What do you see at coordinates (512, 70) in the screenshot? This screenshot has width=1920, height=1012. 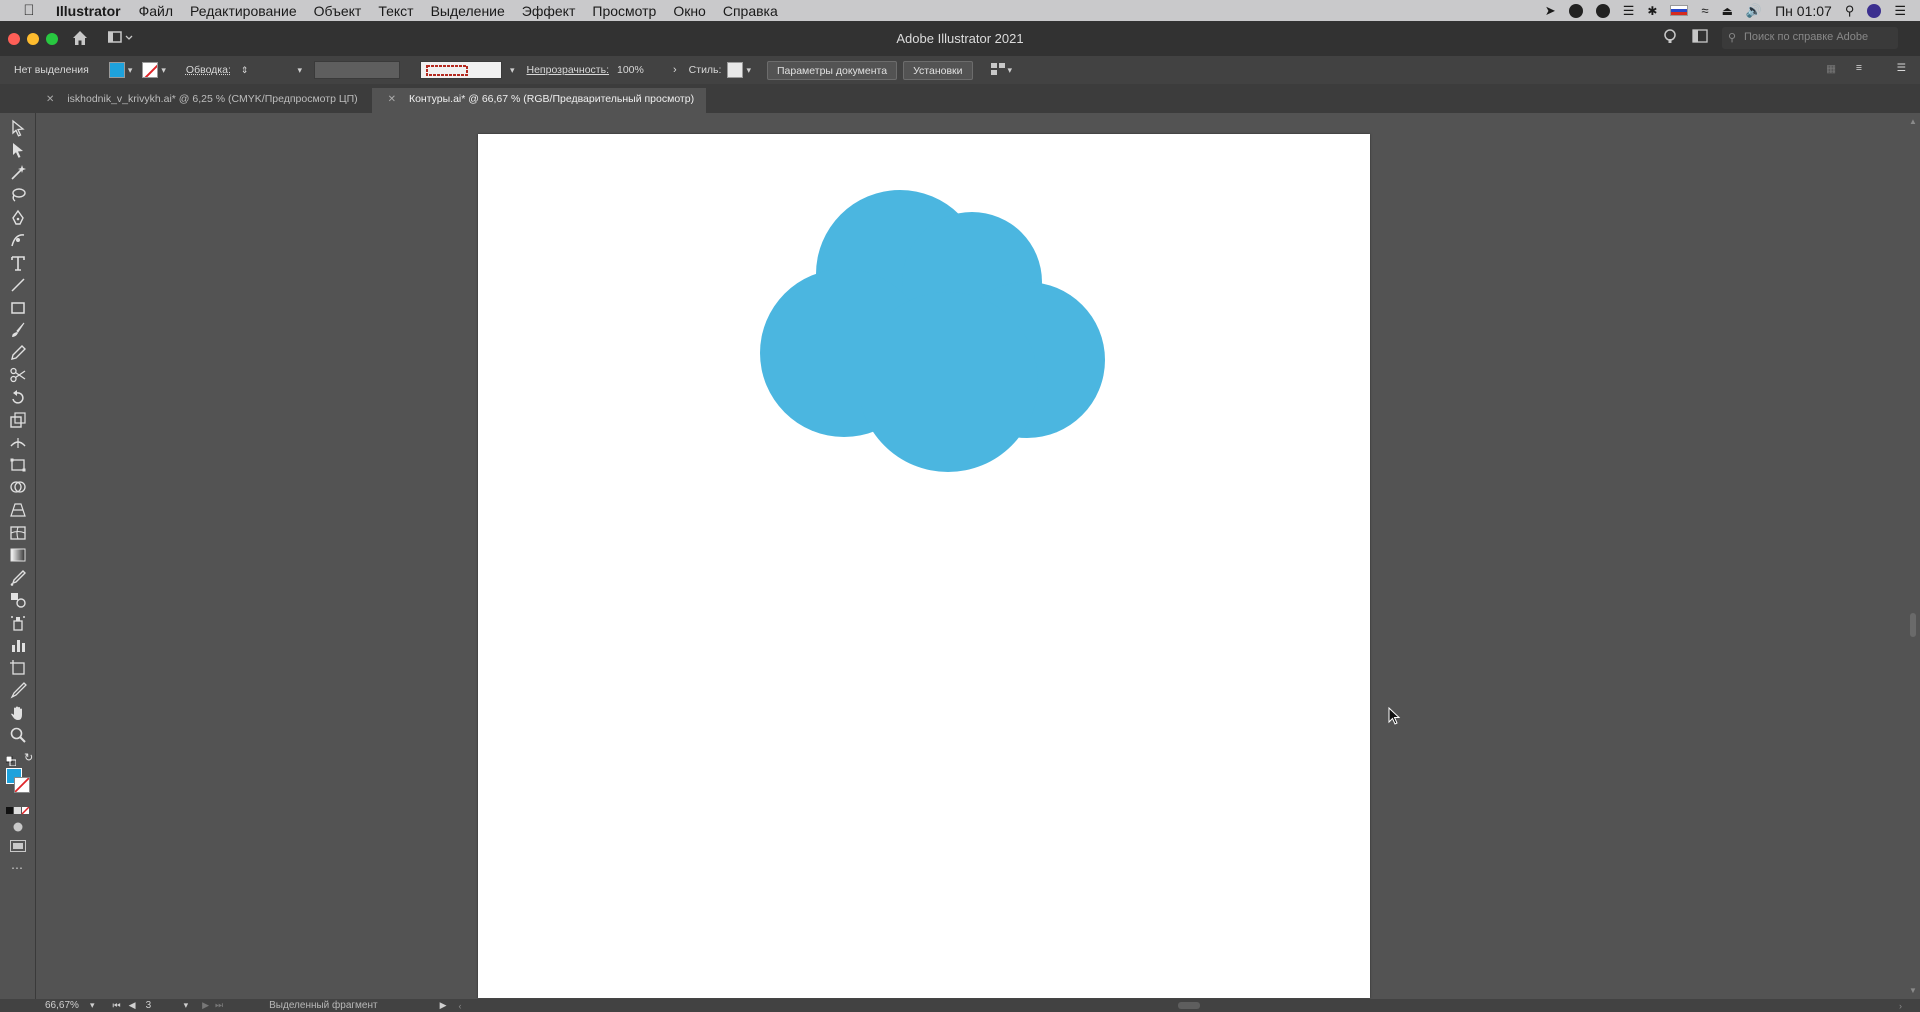 I see `brush-chevron-icon: ▾` at bounding box center [512, 70].